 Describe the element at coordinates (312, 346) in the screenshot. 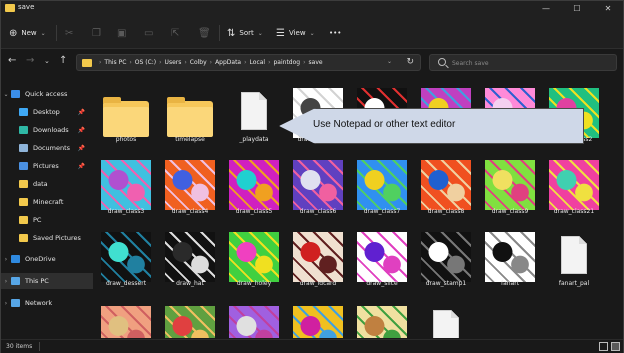

I see `status-bar: 30 items` at that location.